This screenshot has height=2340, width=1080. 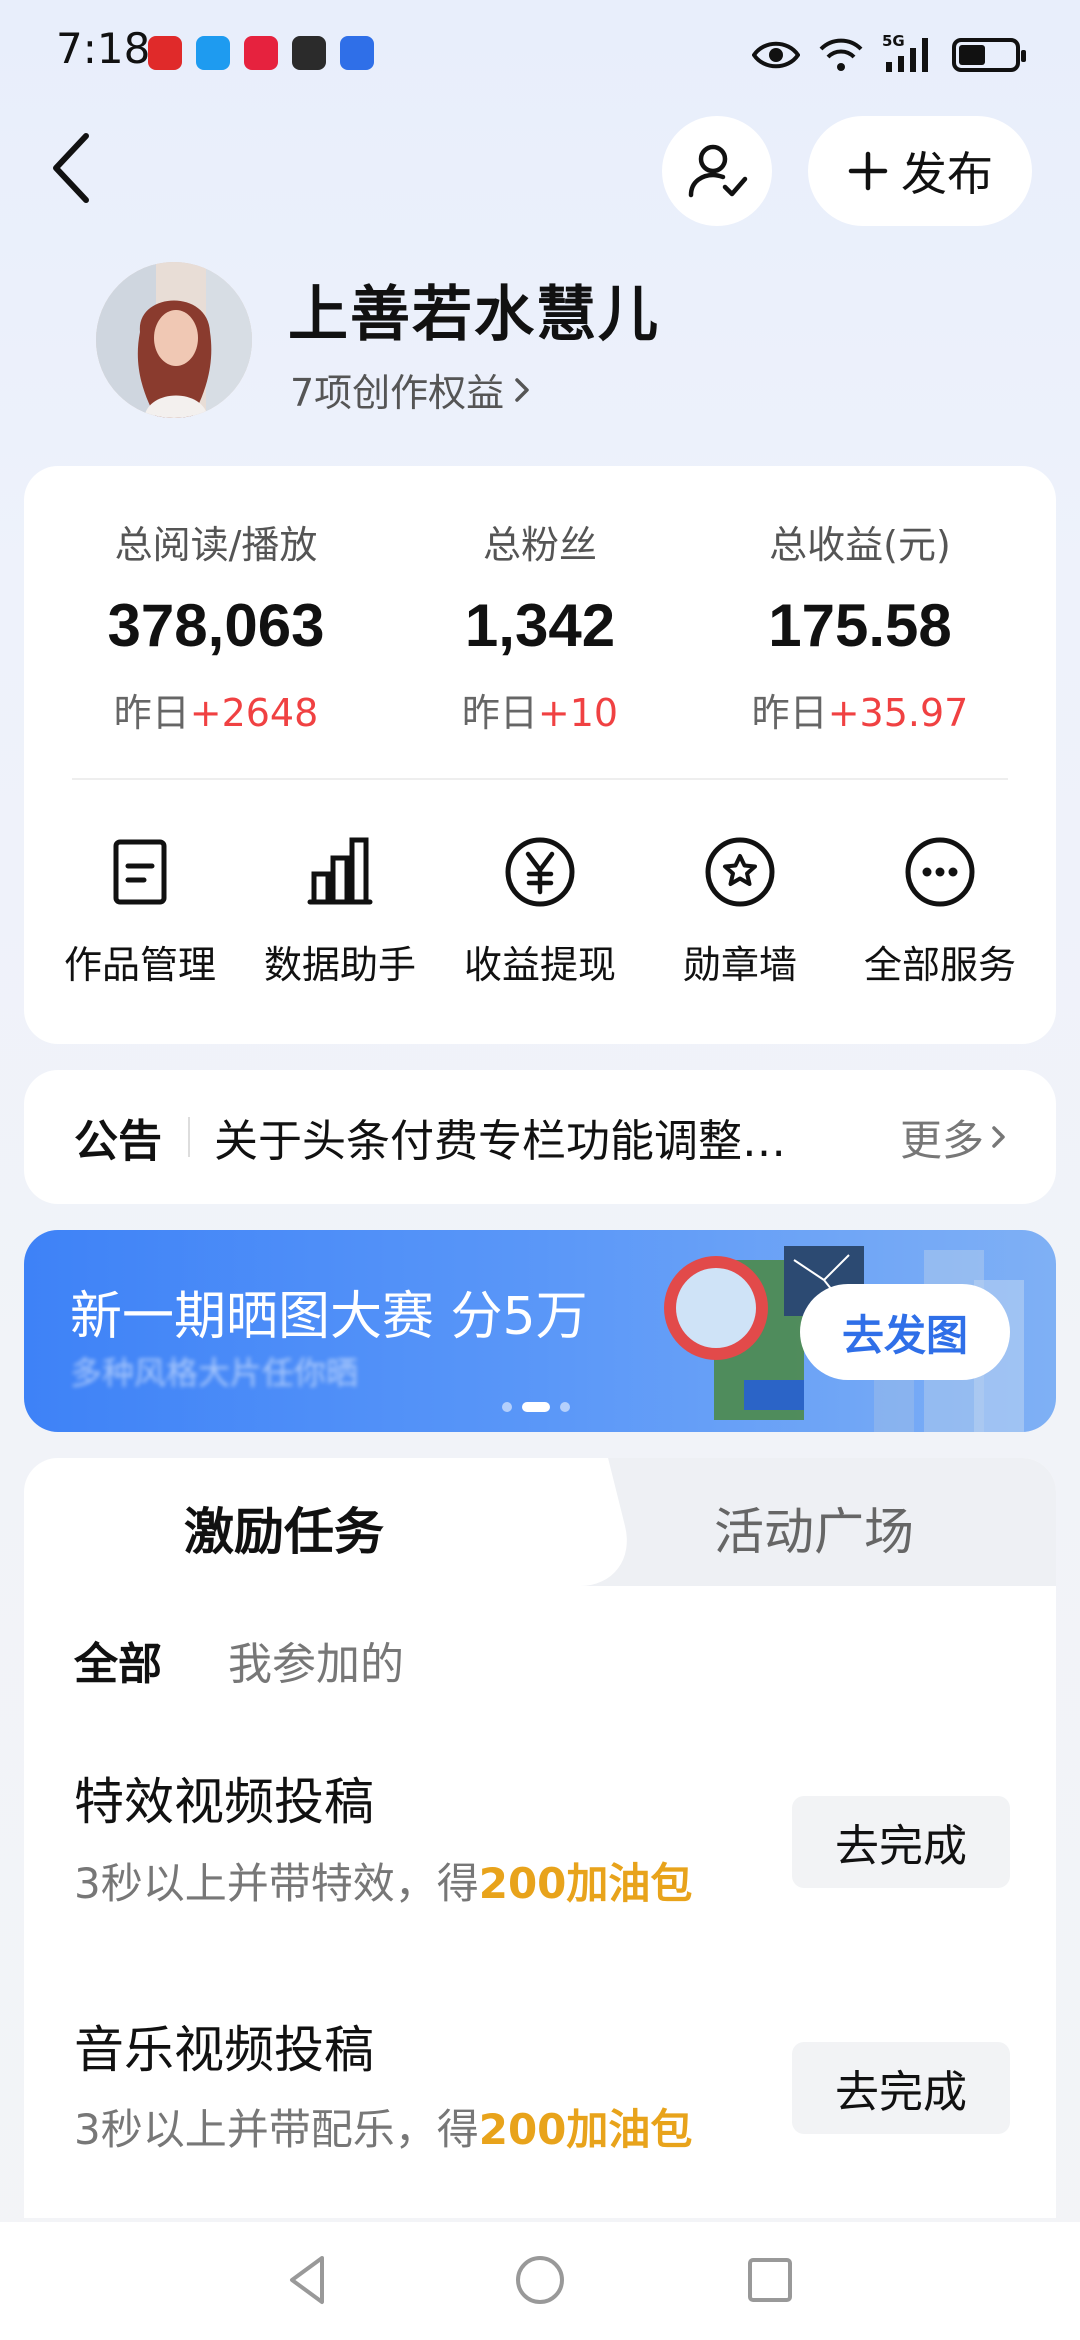 I want to click on medal-icon, so click(x=740, y=872).